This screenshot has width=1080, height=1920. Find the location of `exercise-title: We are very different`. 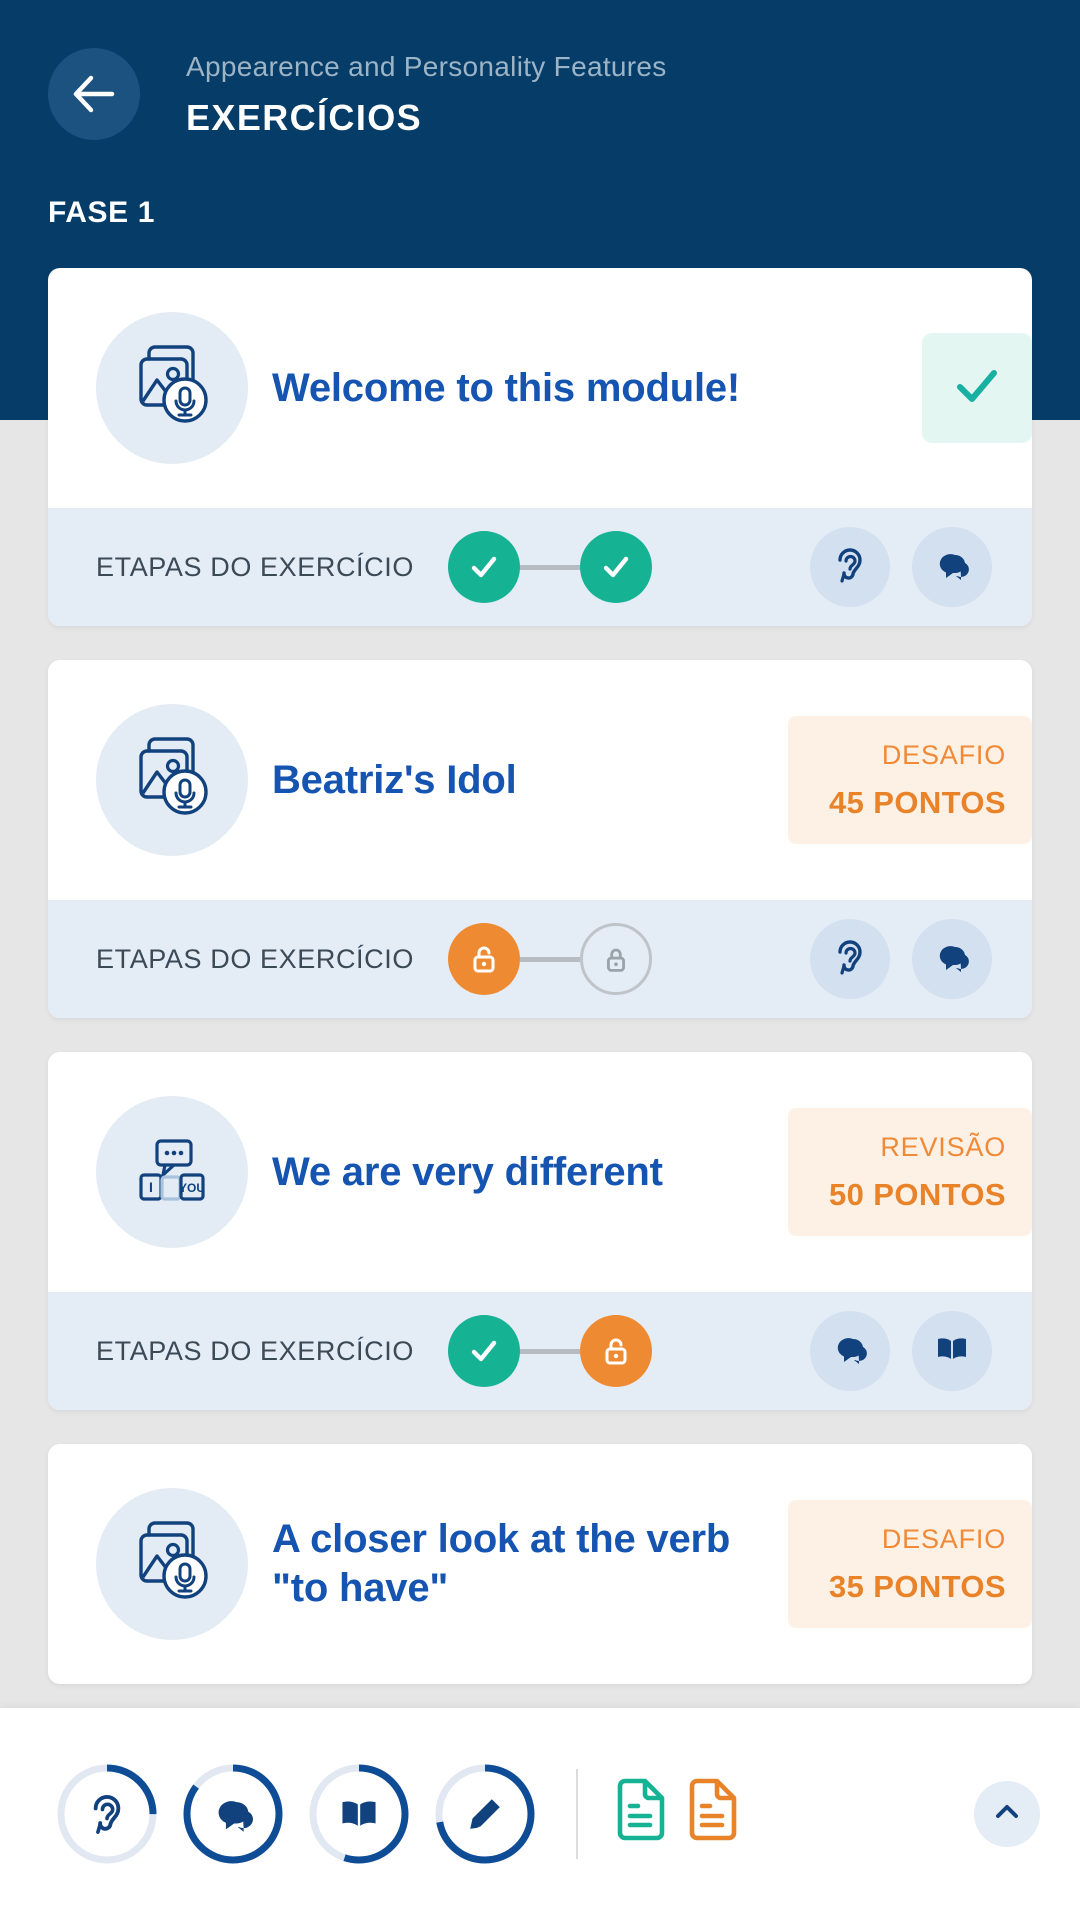

exercise-title: We are very different is located at coordinates (467, 1171).